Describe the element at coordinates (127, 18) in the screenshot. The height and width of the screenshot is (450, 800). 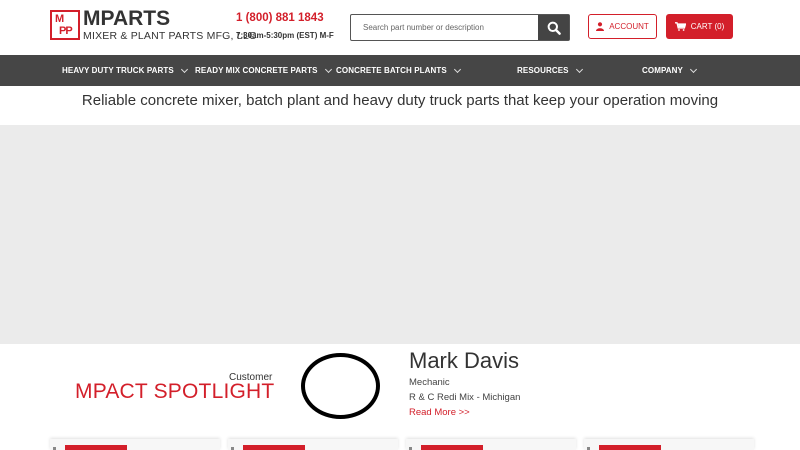
I see `logo-wordmark: MPARTS` at that location.